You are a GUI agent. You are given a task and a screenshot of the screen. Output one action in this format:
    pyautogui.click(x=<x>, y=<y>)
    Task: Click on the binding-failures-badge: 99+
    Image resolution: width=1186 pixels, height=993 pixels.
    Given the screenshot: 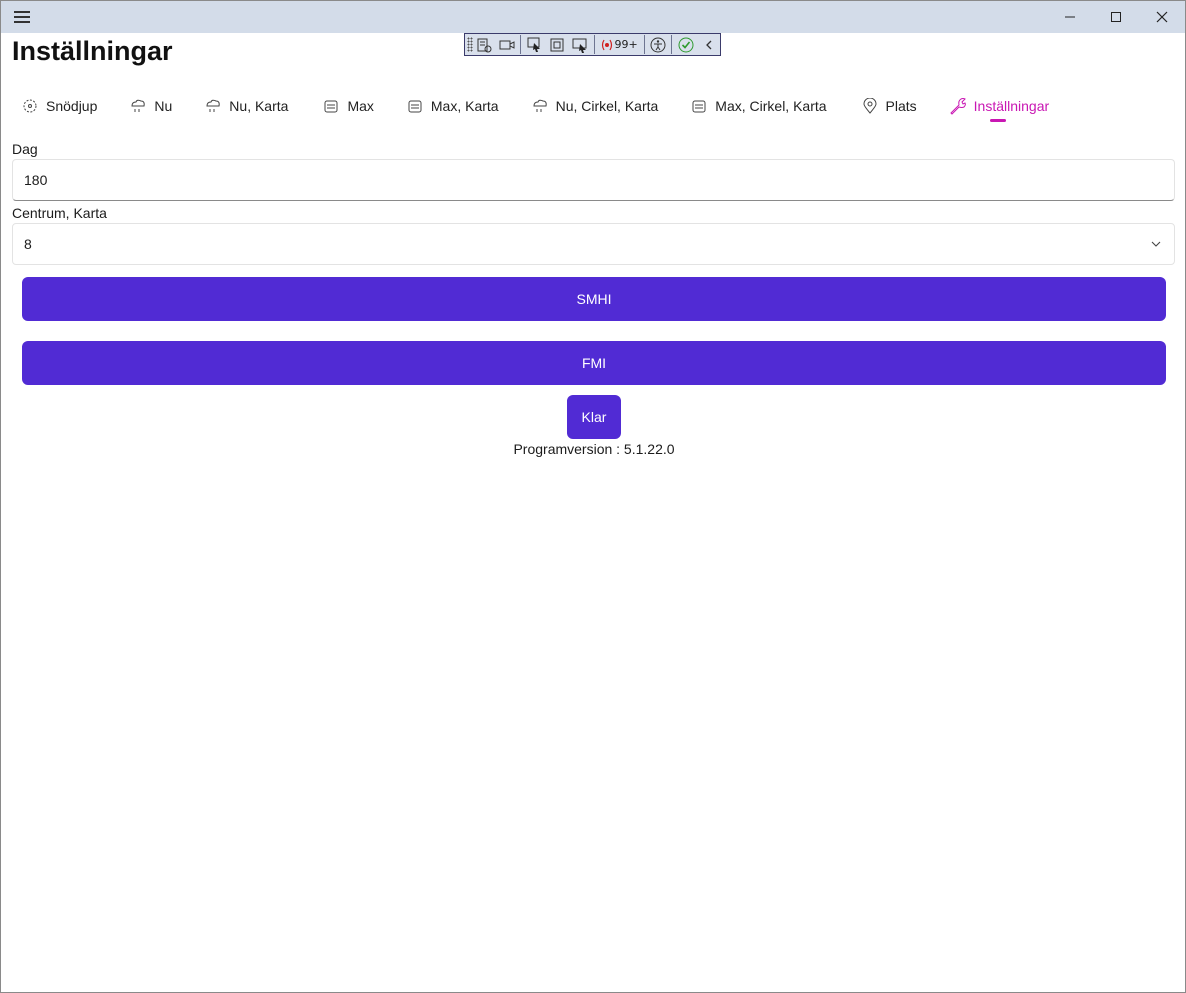 What is the action you would take?
    pyautogui.click(x=619, y=44)
    